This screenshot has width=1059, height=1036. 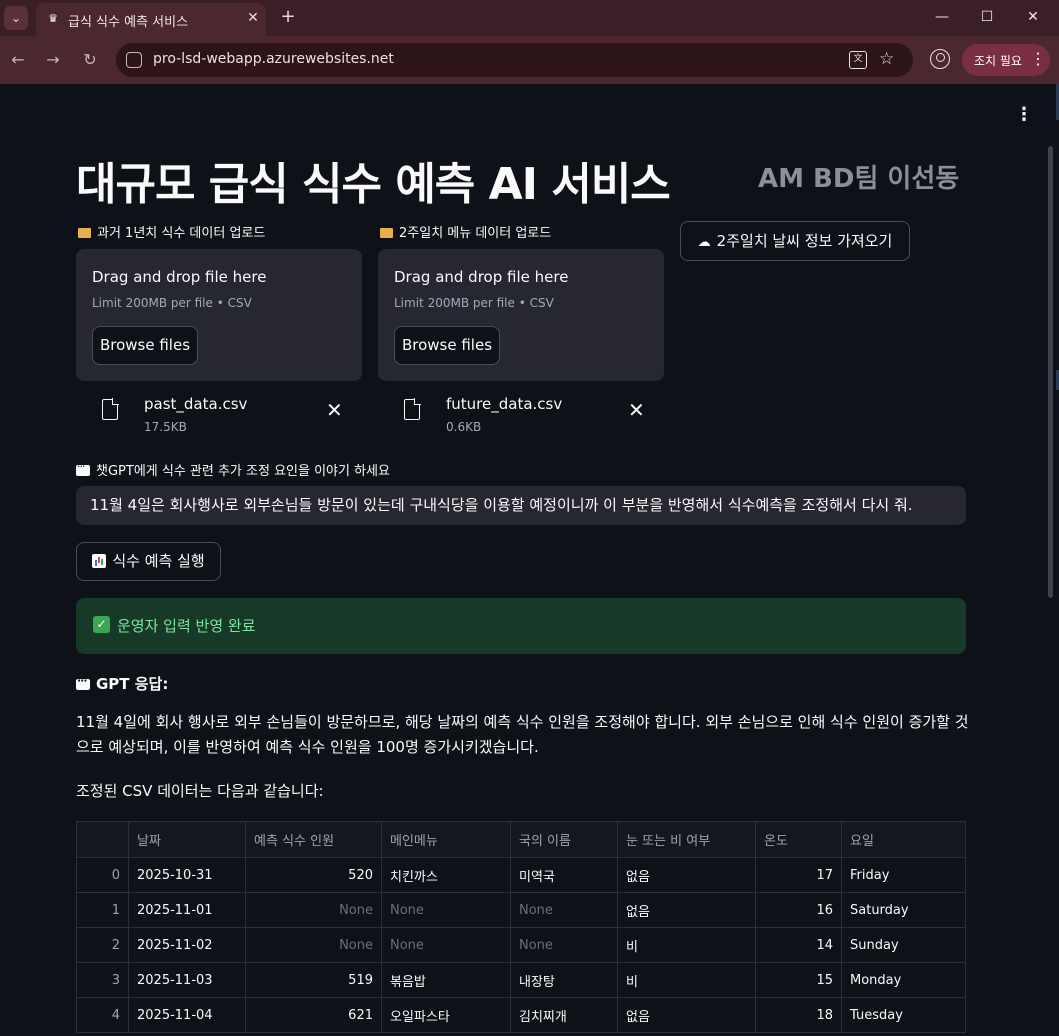 I want to click on file-size: 0.6KB, so click(x=464, y=427).